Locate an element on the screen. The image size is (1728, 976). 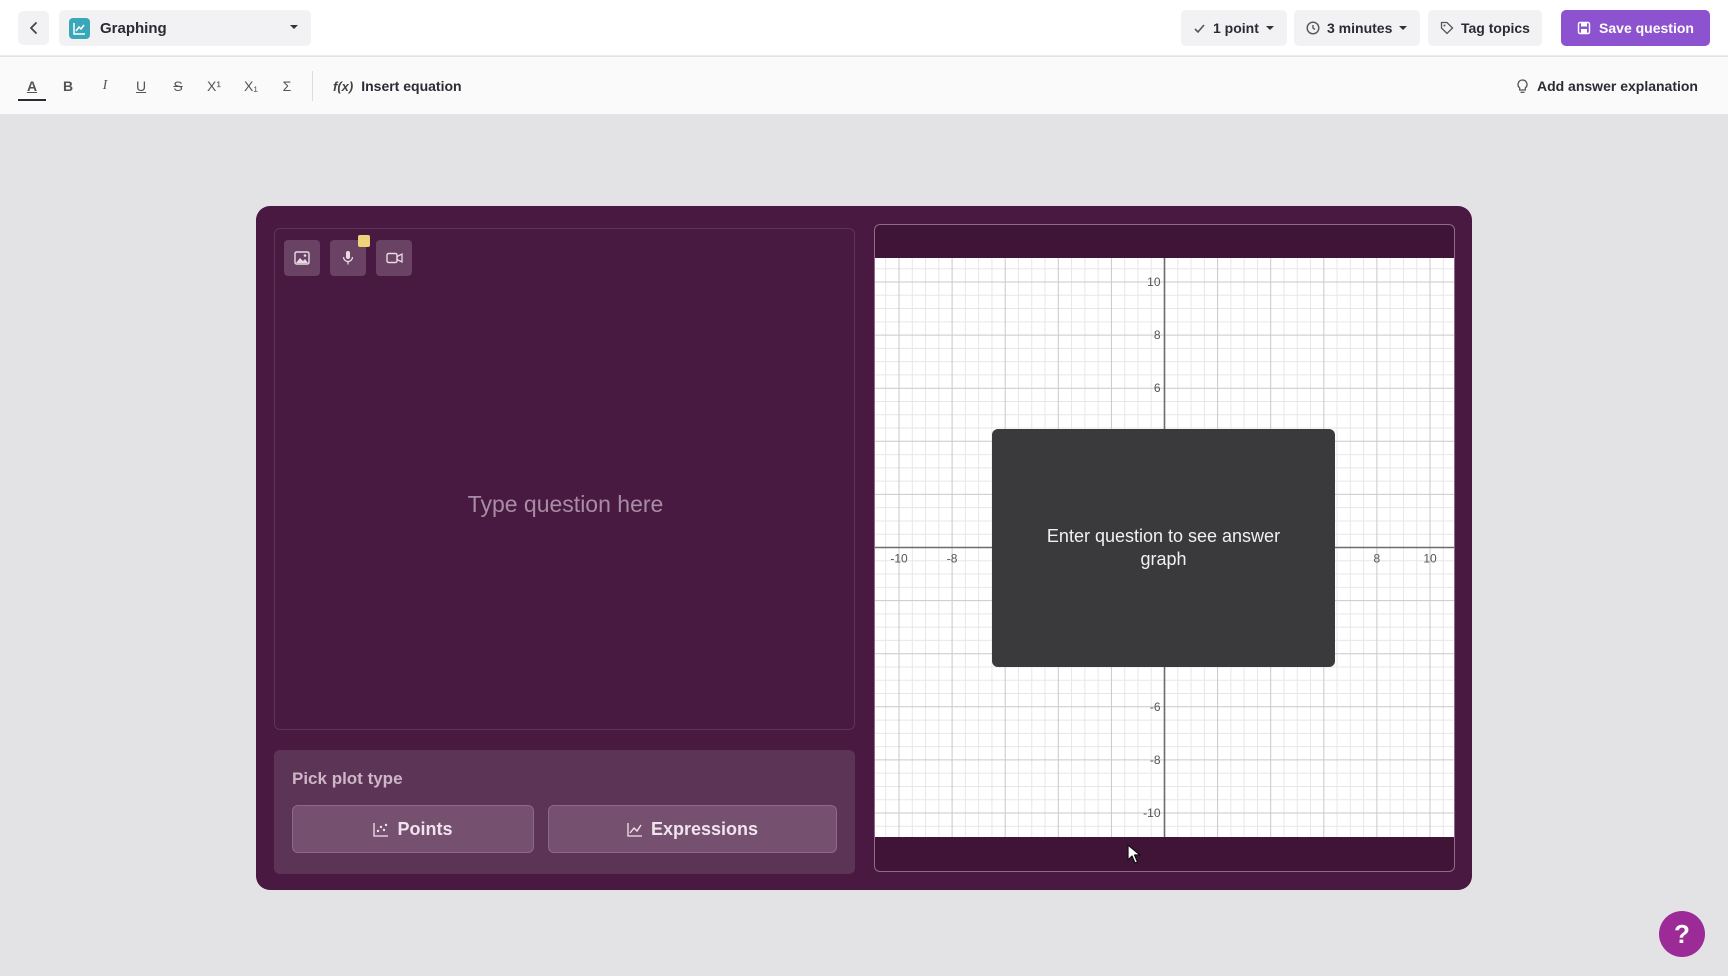
answer-graph-overlay: Enter question to see answer graph is located at coordinates (1163, 548).